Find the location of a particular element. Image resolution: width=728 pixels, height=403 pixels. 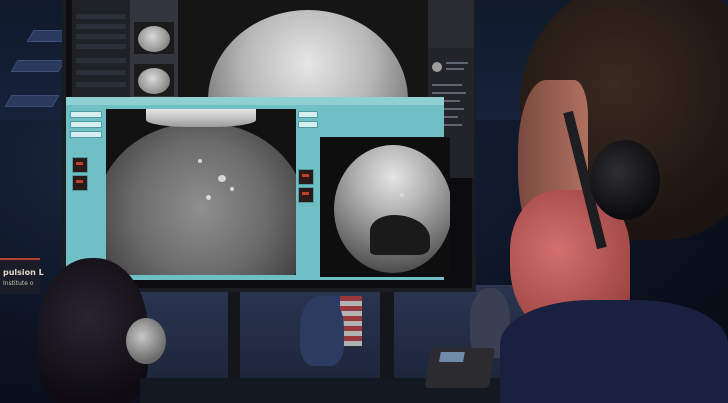

desk-phone is located at coordinates (460, 368).